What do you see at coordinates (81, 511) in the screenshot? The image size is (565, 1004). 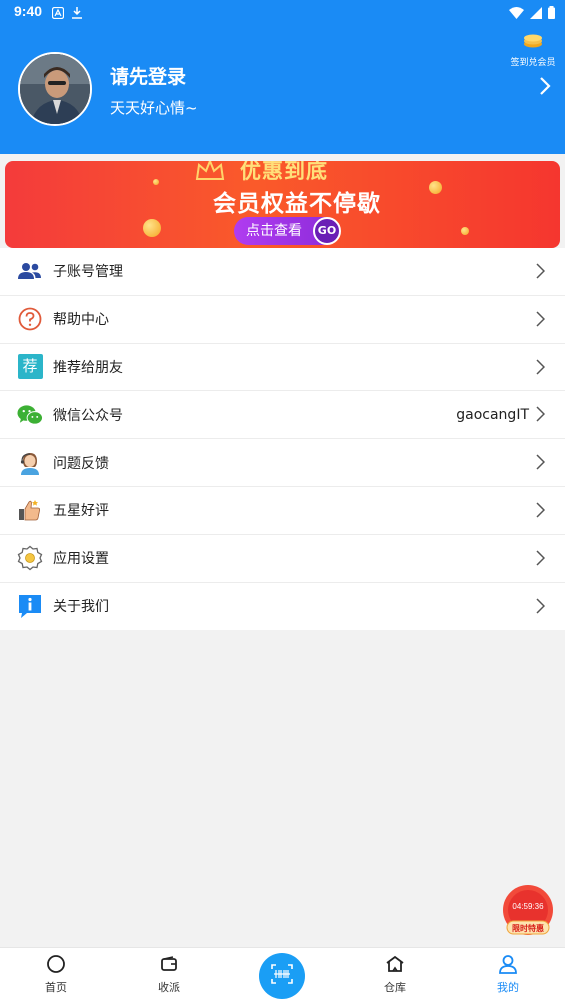 I see `menu-item-label: 五星好评` at bounding box center [81, 511].